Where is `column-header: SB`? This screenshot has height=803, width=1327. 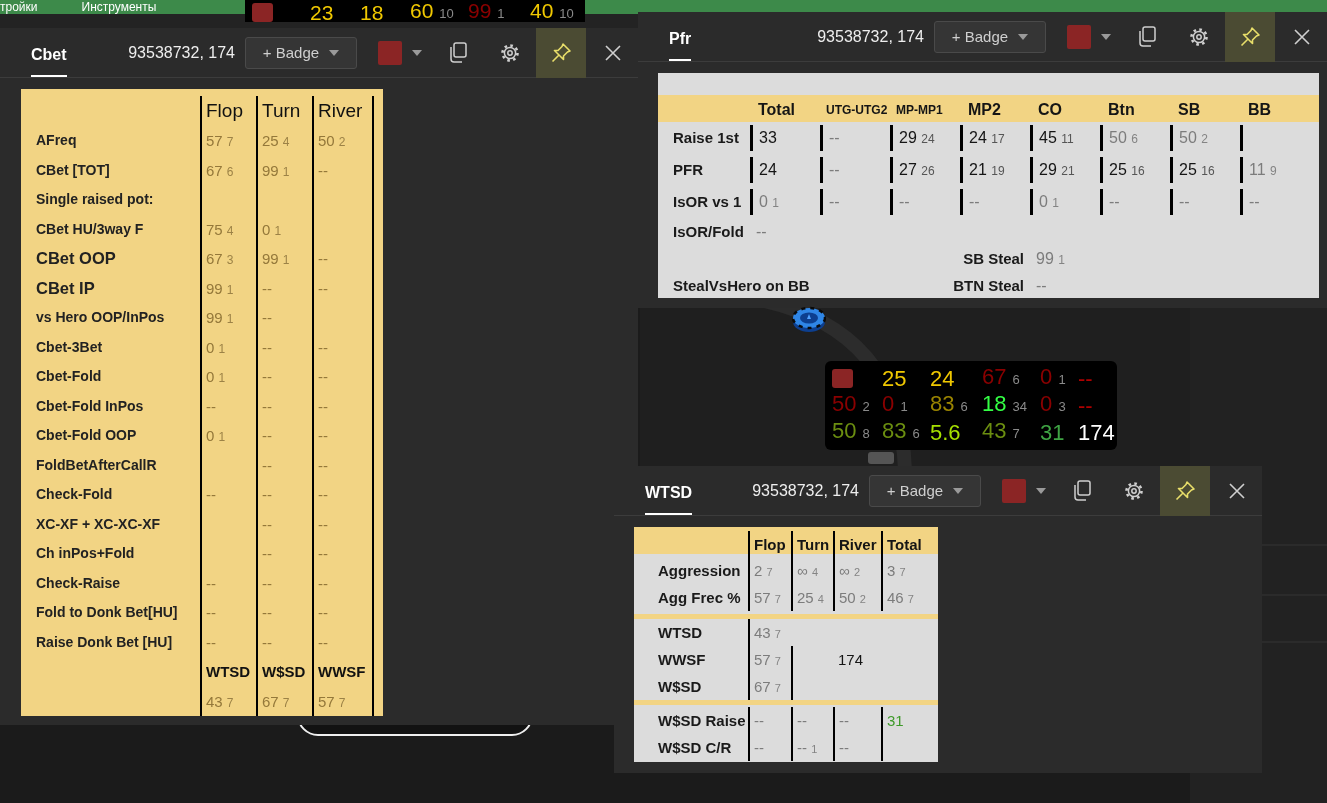 column-header: SB is located at coordinates (1189, 110).